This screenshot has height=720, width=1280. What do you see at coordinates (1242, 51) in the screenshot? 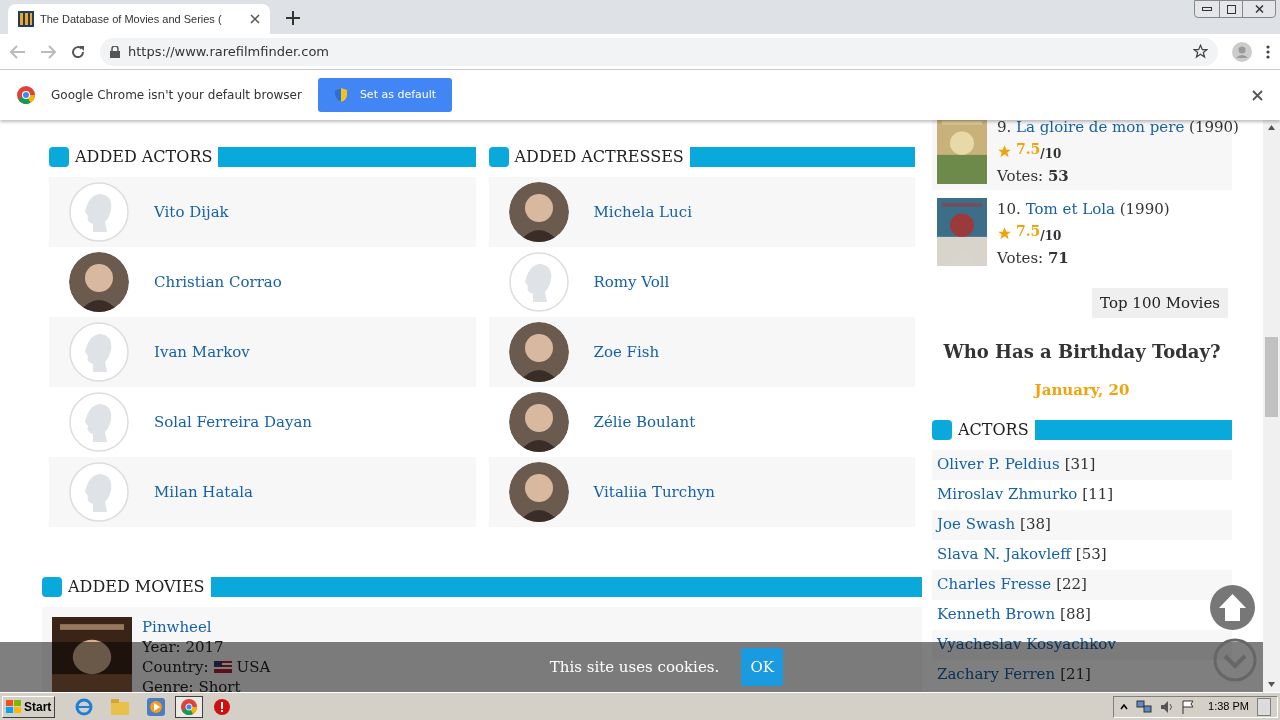
I see `profile-icon` at bounding box center [1242, 51].